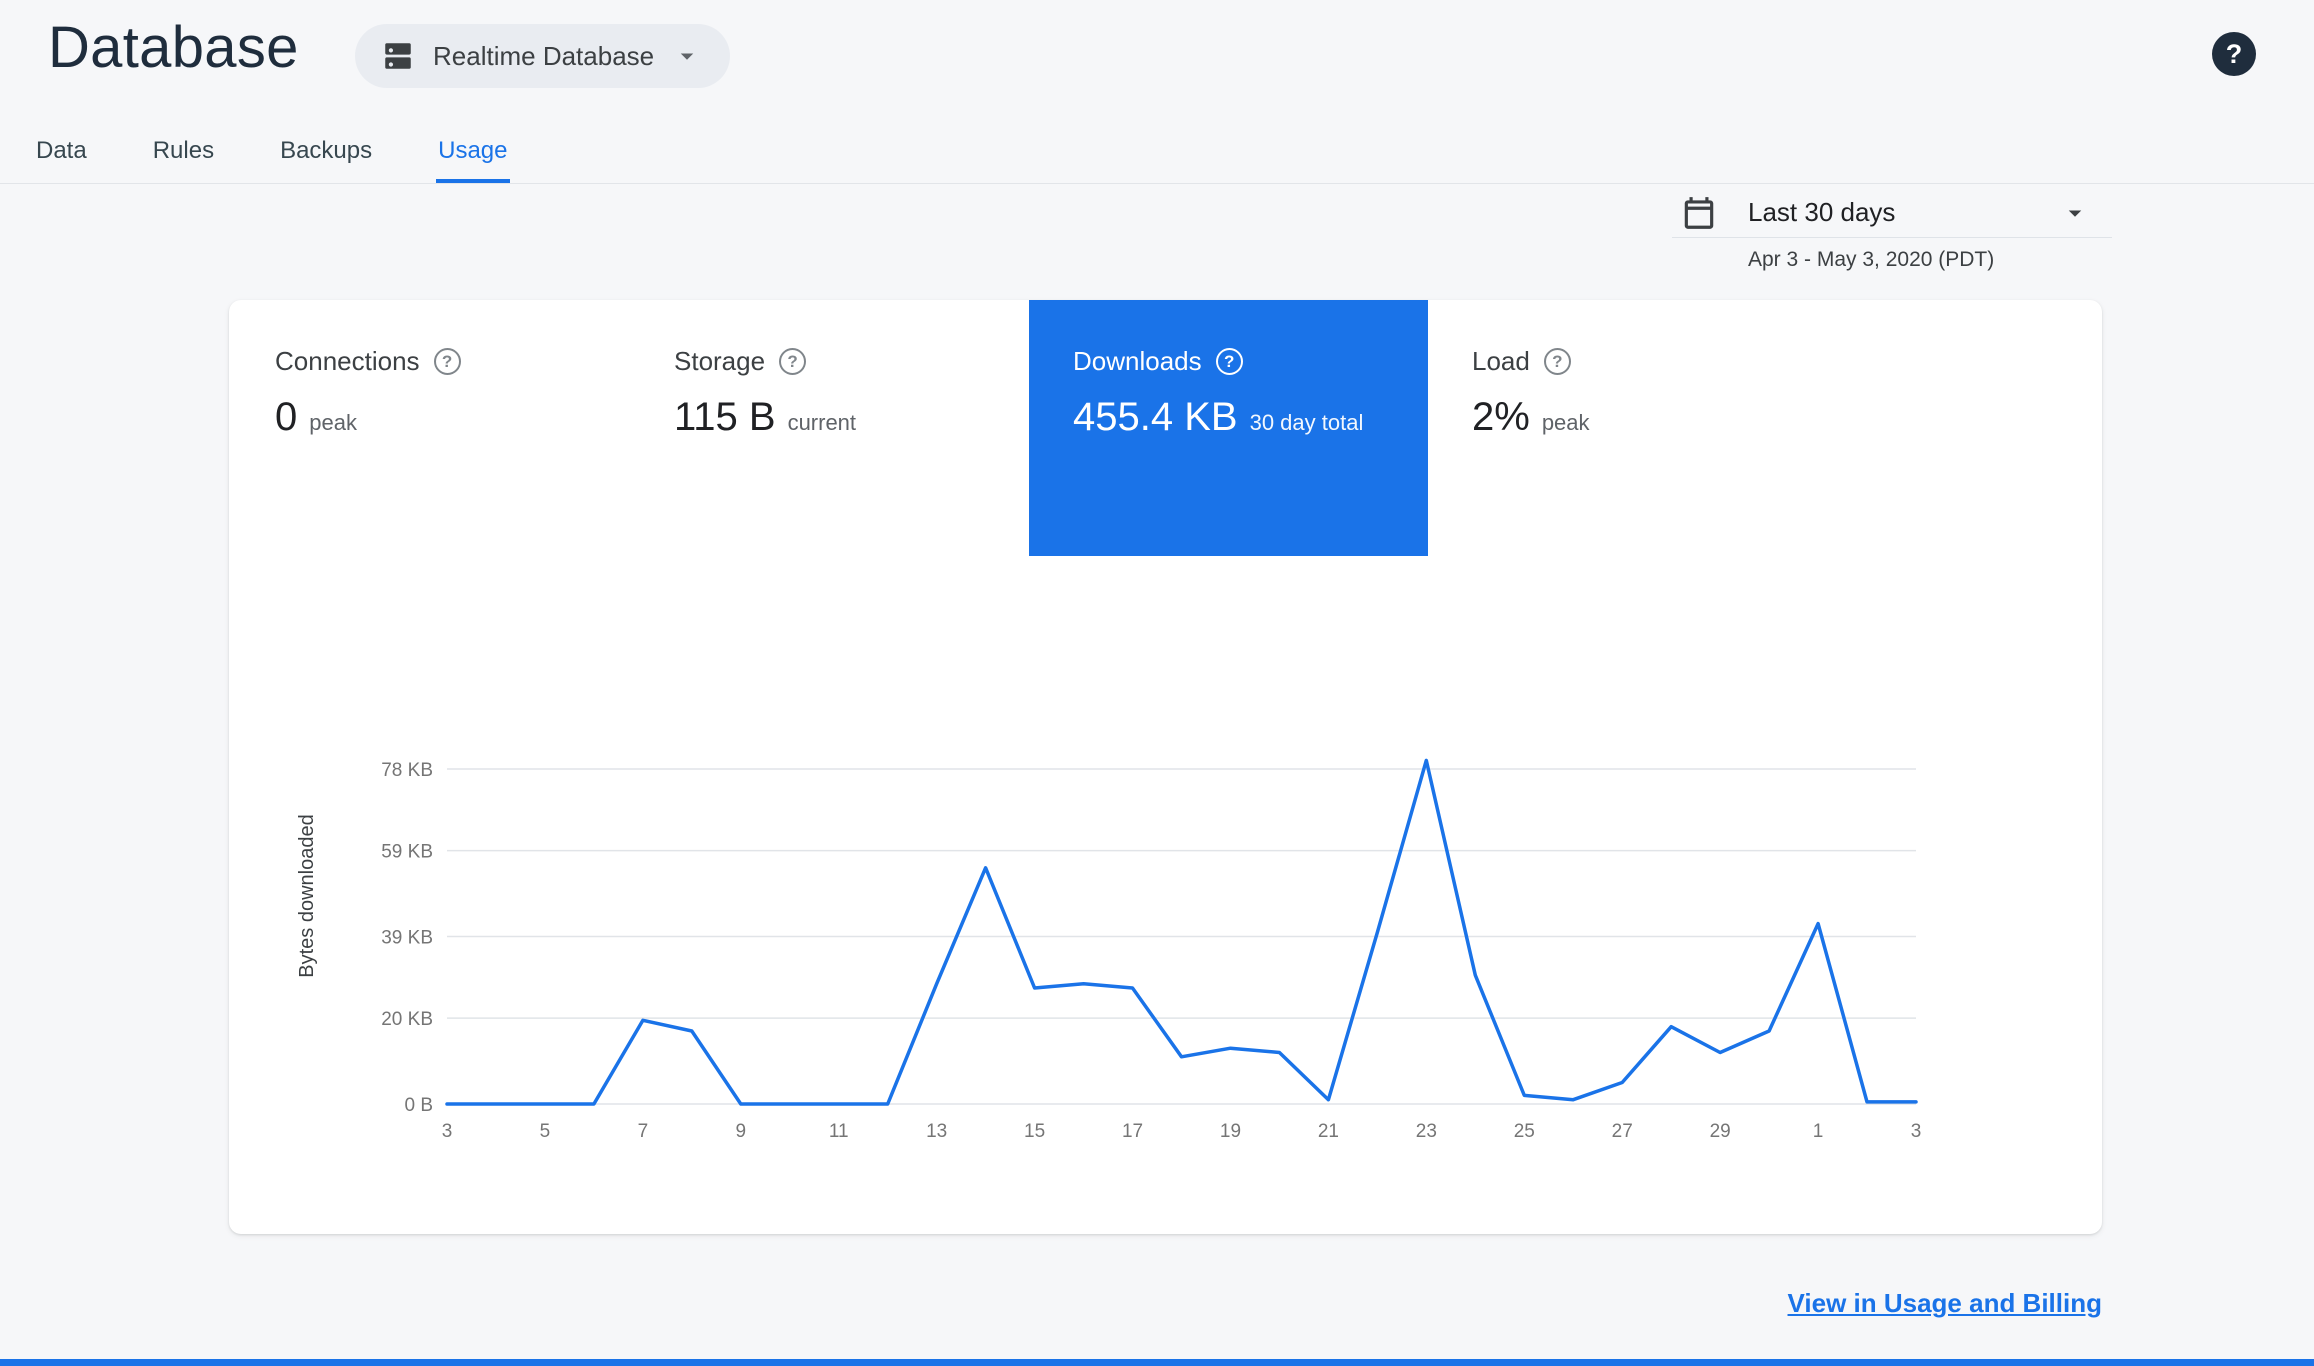 This screenshot has height=1366, width=2314. I want to click on svg-text: 5, so click(545, 1131).